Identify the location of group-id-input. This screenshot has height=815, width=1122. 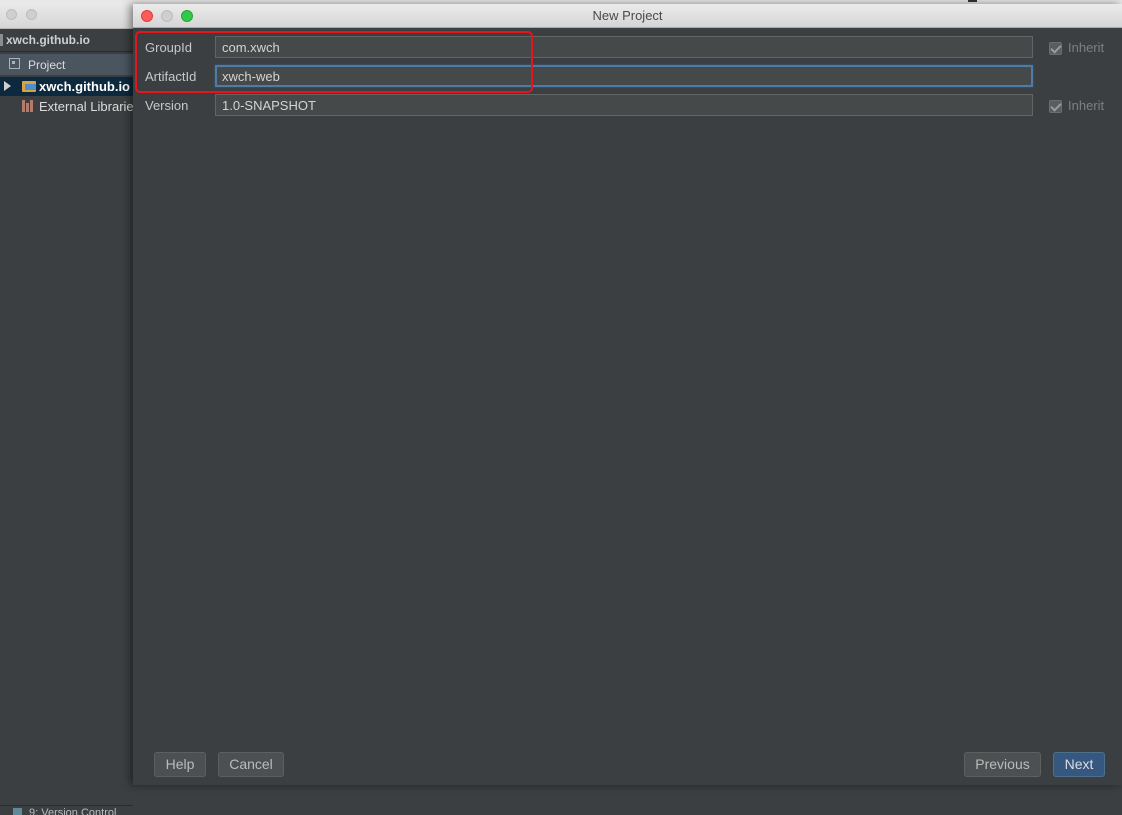
(624, 47).